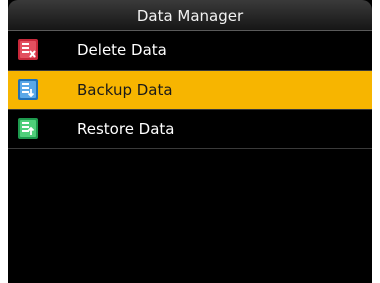  Describe the element at coordinates (125, 90) in the screenshot. I see `menu-item-label: Backup Data` at that location.